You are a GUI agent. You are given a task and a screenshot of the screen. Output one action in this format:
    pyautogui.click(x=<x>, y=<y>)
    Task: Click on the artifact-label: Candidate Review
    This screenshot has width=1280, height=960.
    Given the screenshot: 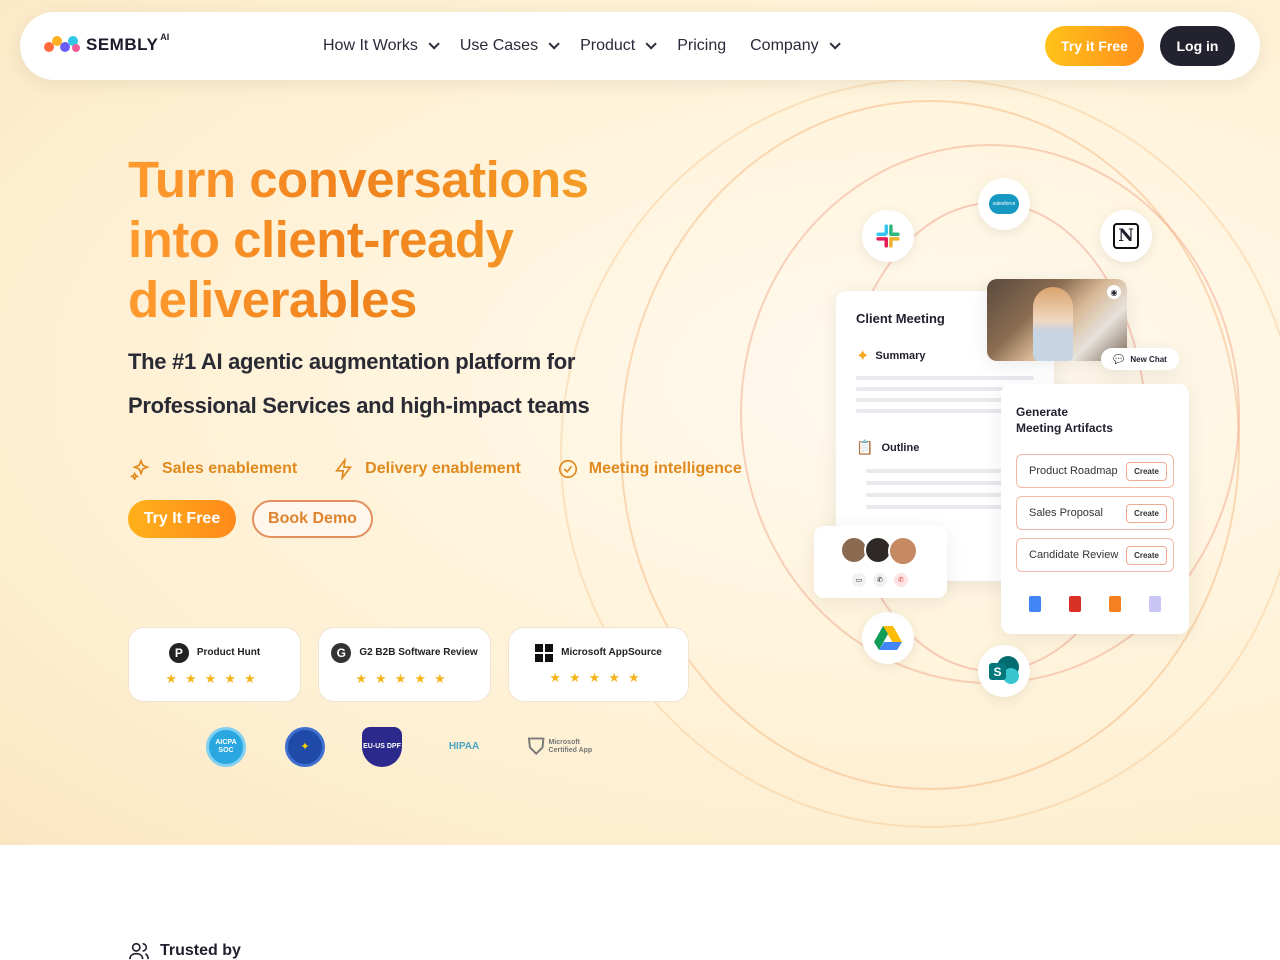 What is the action you would take?
    pyautogui.click(x=1074, y=555)
    